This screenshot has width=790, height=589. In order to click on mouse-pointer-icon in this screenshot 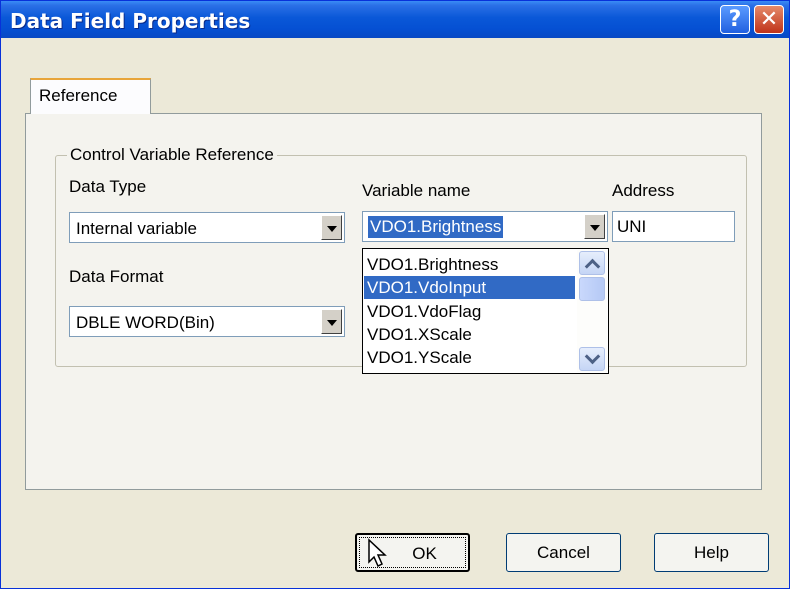, I will do `click(377, 553)`.